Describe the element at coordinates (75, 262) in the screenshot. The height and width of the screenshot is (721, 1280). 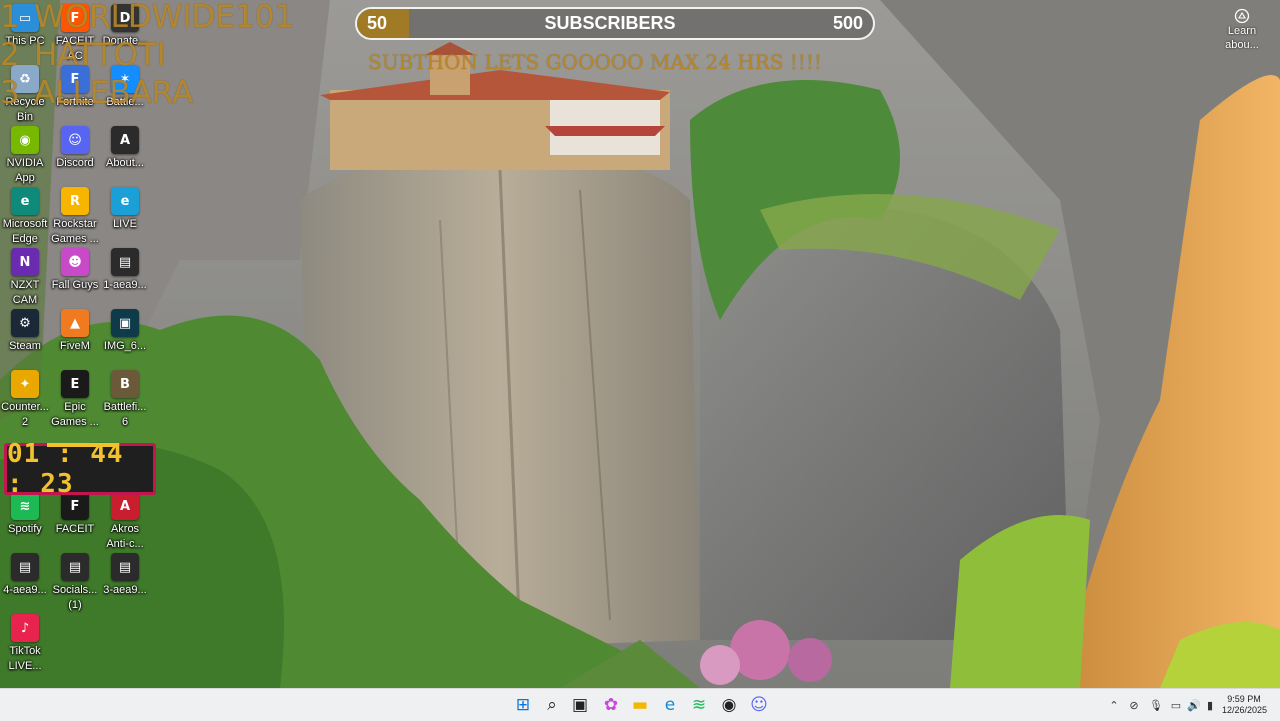
I see `fall-guys-icon: ☻` at that location.